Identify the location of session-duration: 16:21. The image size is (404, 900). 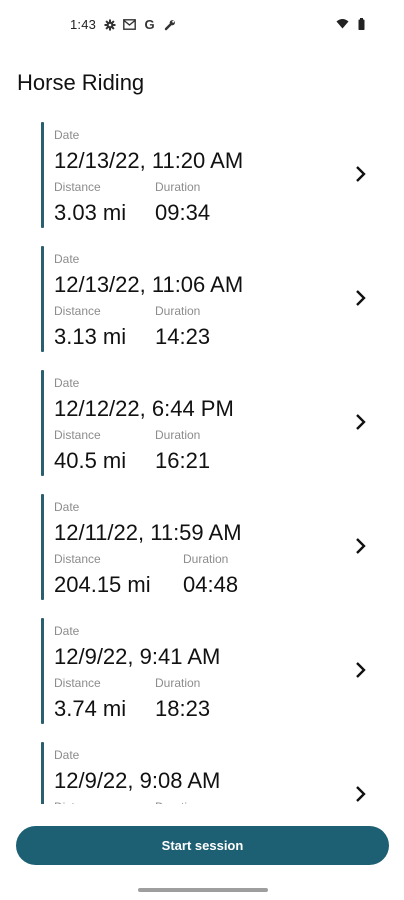
(183, 460).